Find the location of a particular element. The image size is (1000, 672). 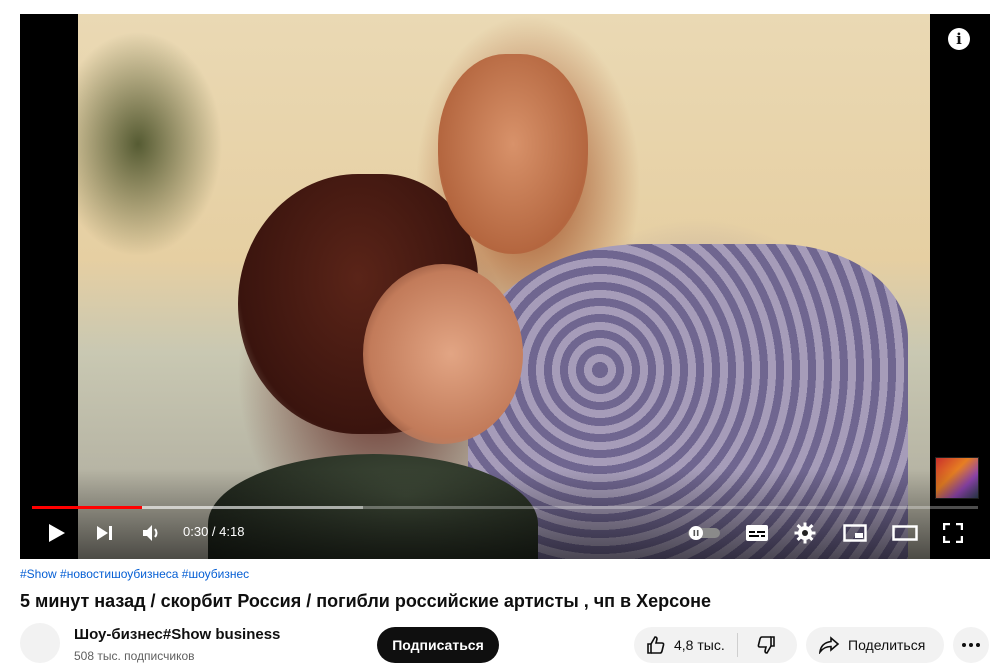

autoplay-toggle-icon is located at coordinates (704, 533).